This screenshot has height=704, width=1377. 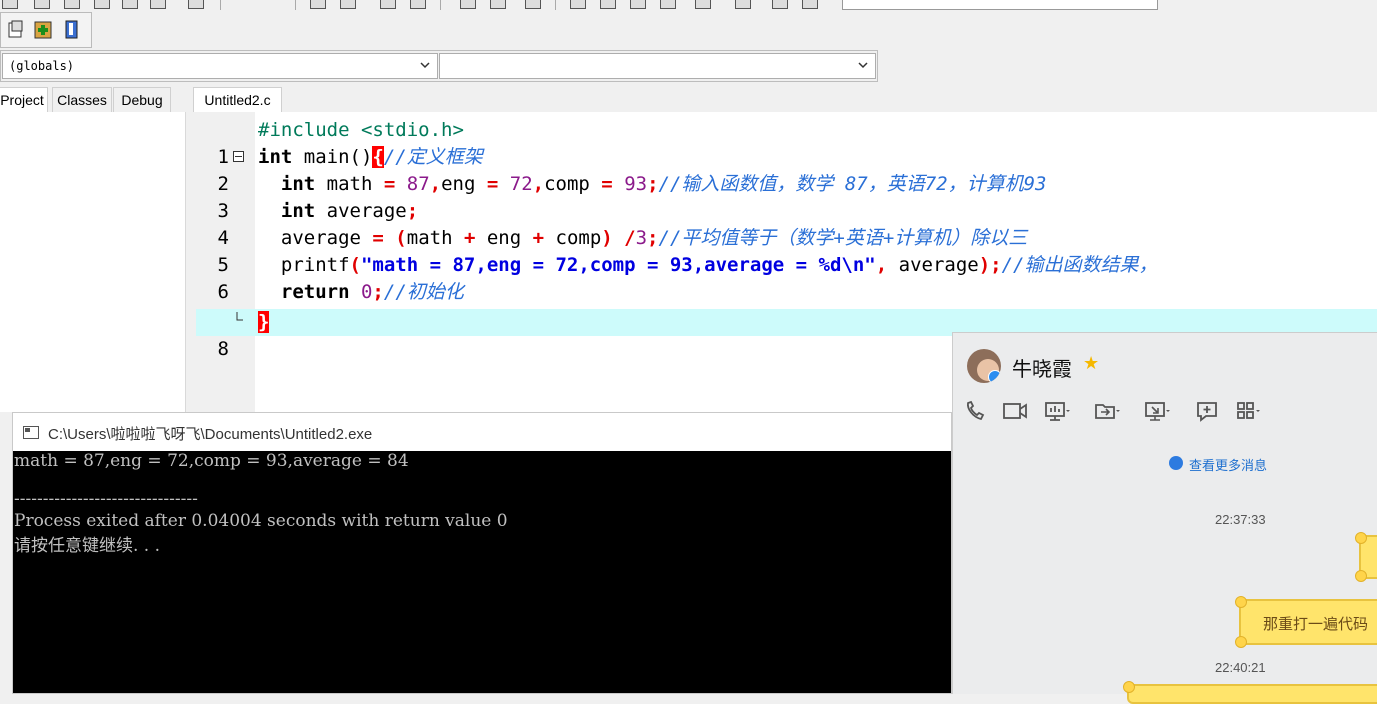 I want to click on matched-brace: }, so click(x=264, y=322).